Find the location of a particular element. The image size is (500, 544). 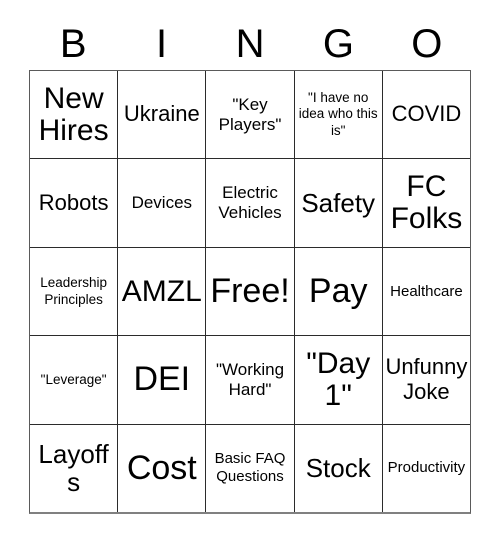

bingo-cell: Healthcare is located at coordinates (426, 291).